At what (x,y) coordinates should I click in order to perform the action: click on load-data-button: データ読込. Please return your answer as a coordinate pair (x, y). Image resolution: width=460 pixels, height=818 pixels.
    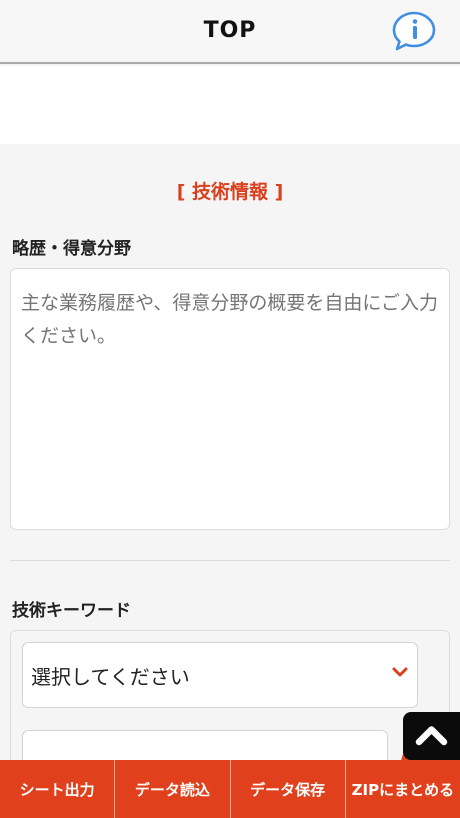
    Looking at the image, I should click on (173, 789).